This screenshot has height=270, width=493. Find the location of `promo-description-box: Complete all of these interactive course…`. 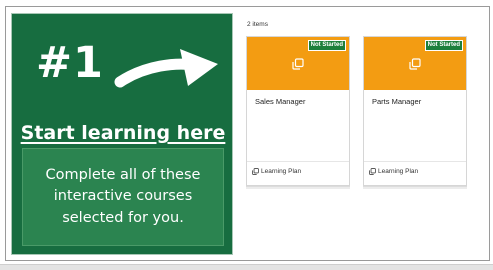

promo-description-box: Complete all of these interactive course… is located at coordinates (123, 197).